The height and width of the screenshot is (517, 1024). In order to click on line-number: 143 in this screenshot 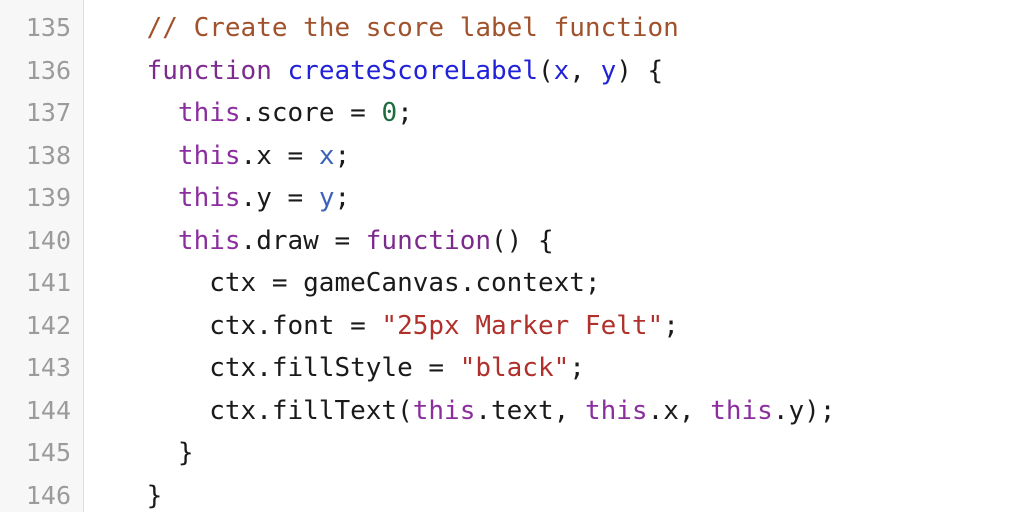, I will do `click(41, 368)`.